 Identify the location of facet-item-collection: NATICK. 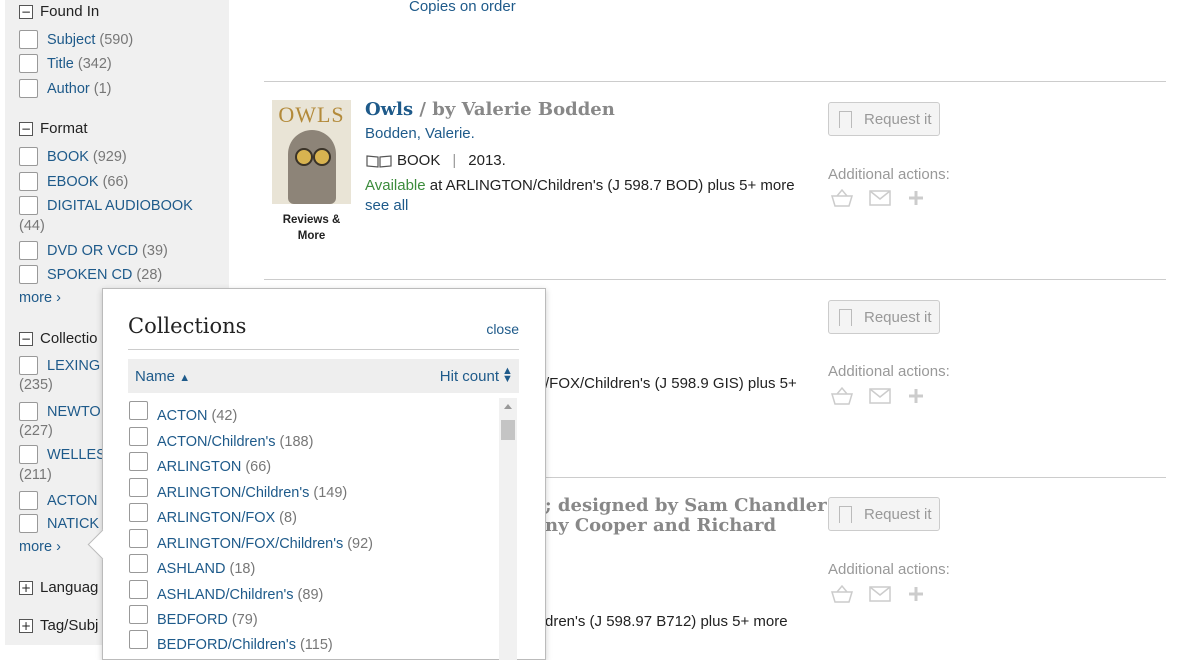
(59, 523).